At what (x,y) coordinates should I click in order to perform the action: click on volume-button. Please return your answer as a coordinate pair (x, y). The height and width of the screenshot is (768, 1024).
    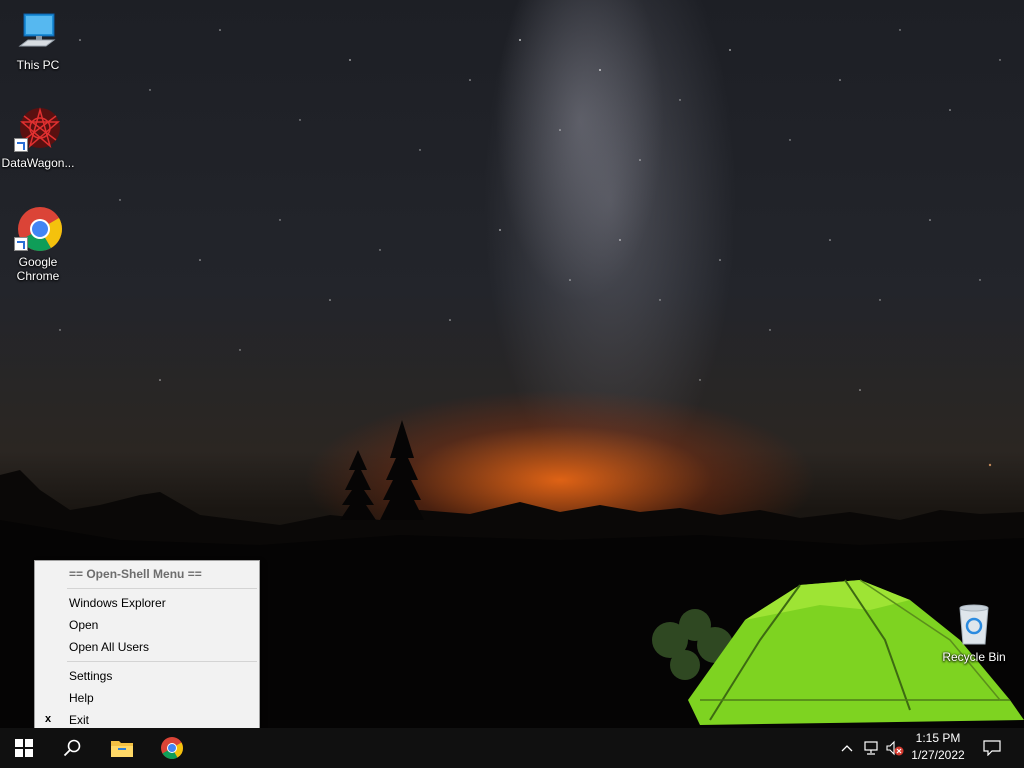
    Looking at the image, I should click on (895, 748).